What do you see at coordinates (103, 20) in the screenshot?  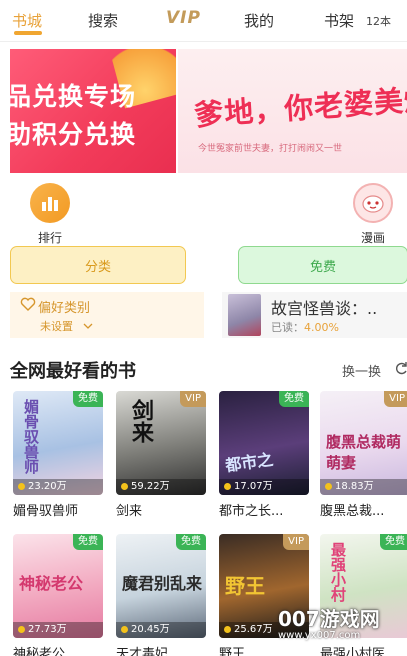 I see `tab-search: 搜索` at bounding box center [103, 20].